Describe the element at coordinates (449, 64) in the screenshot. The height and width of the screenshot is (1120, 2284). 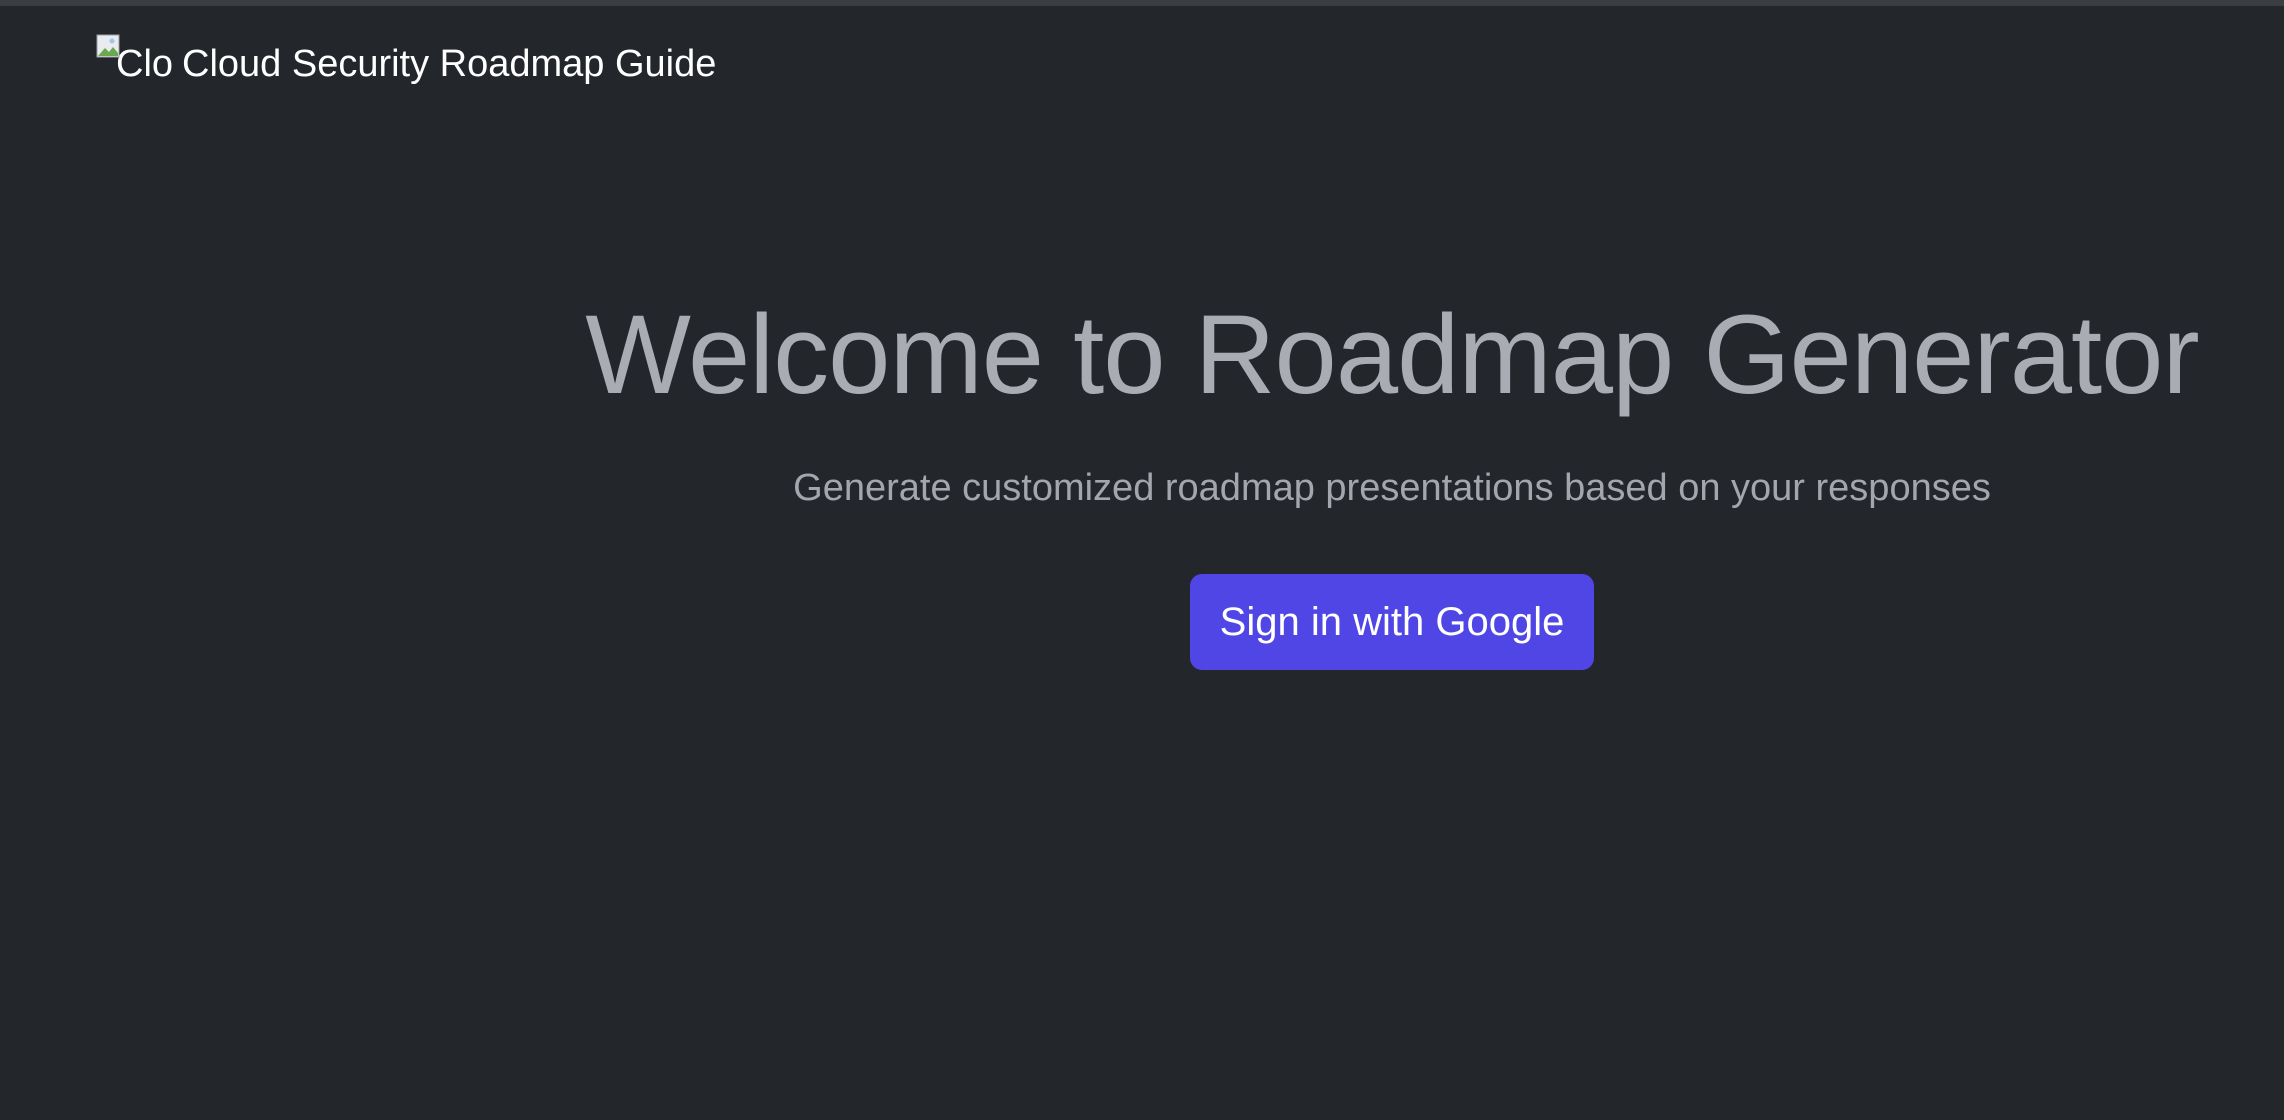
I see `brand-title: Cloud Security Roadmap Guide` at that location.